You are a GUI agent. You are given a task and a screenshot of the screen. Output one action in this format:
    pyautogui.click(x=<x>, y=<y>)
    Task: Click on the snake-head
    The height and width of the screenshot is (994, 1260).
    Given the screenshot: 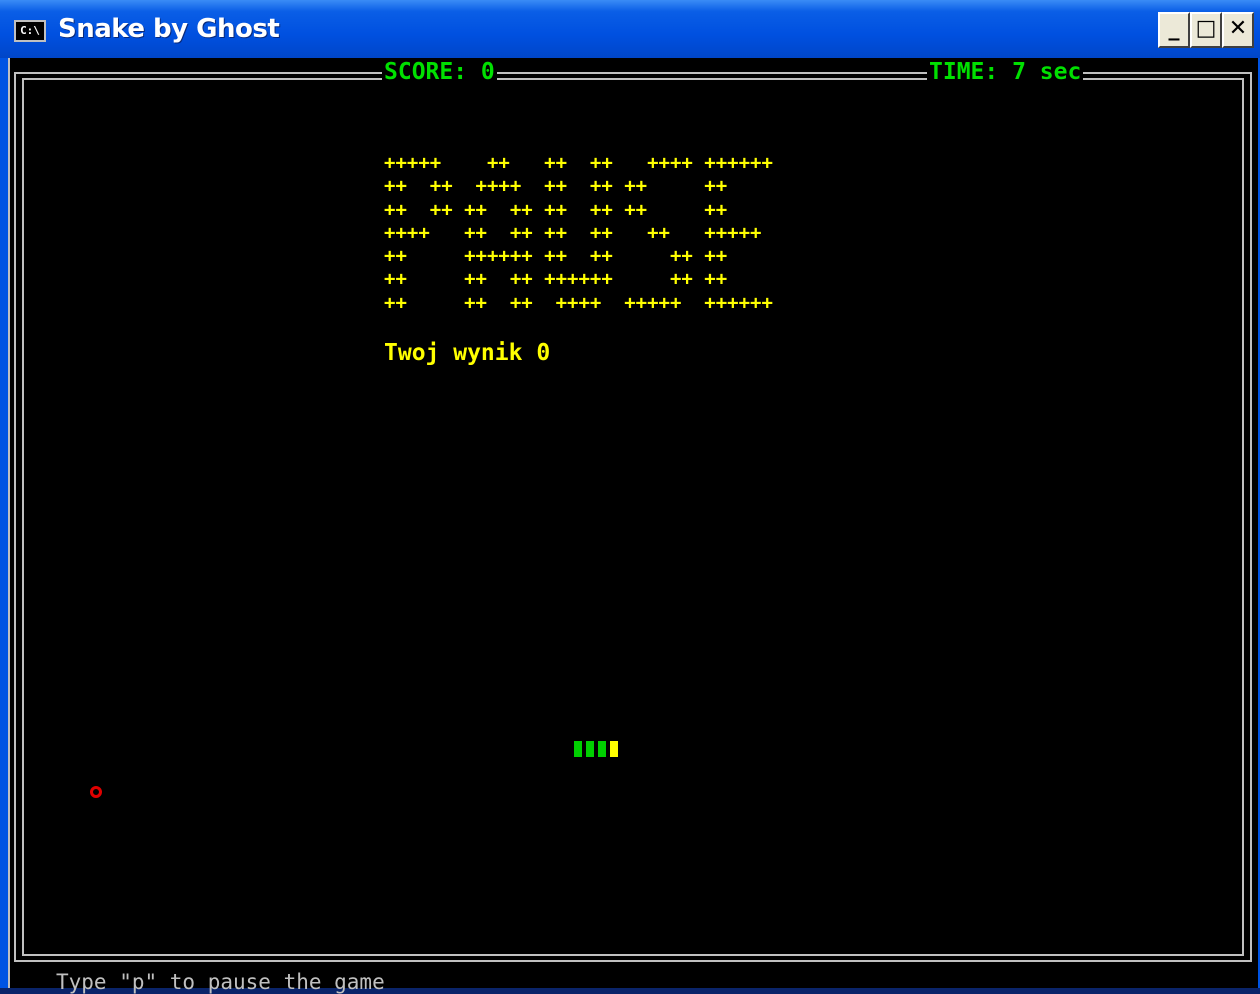 What is the action you would take?
    pyautogui.click(x=614, y=749)
    